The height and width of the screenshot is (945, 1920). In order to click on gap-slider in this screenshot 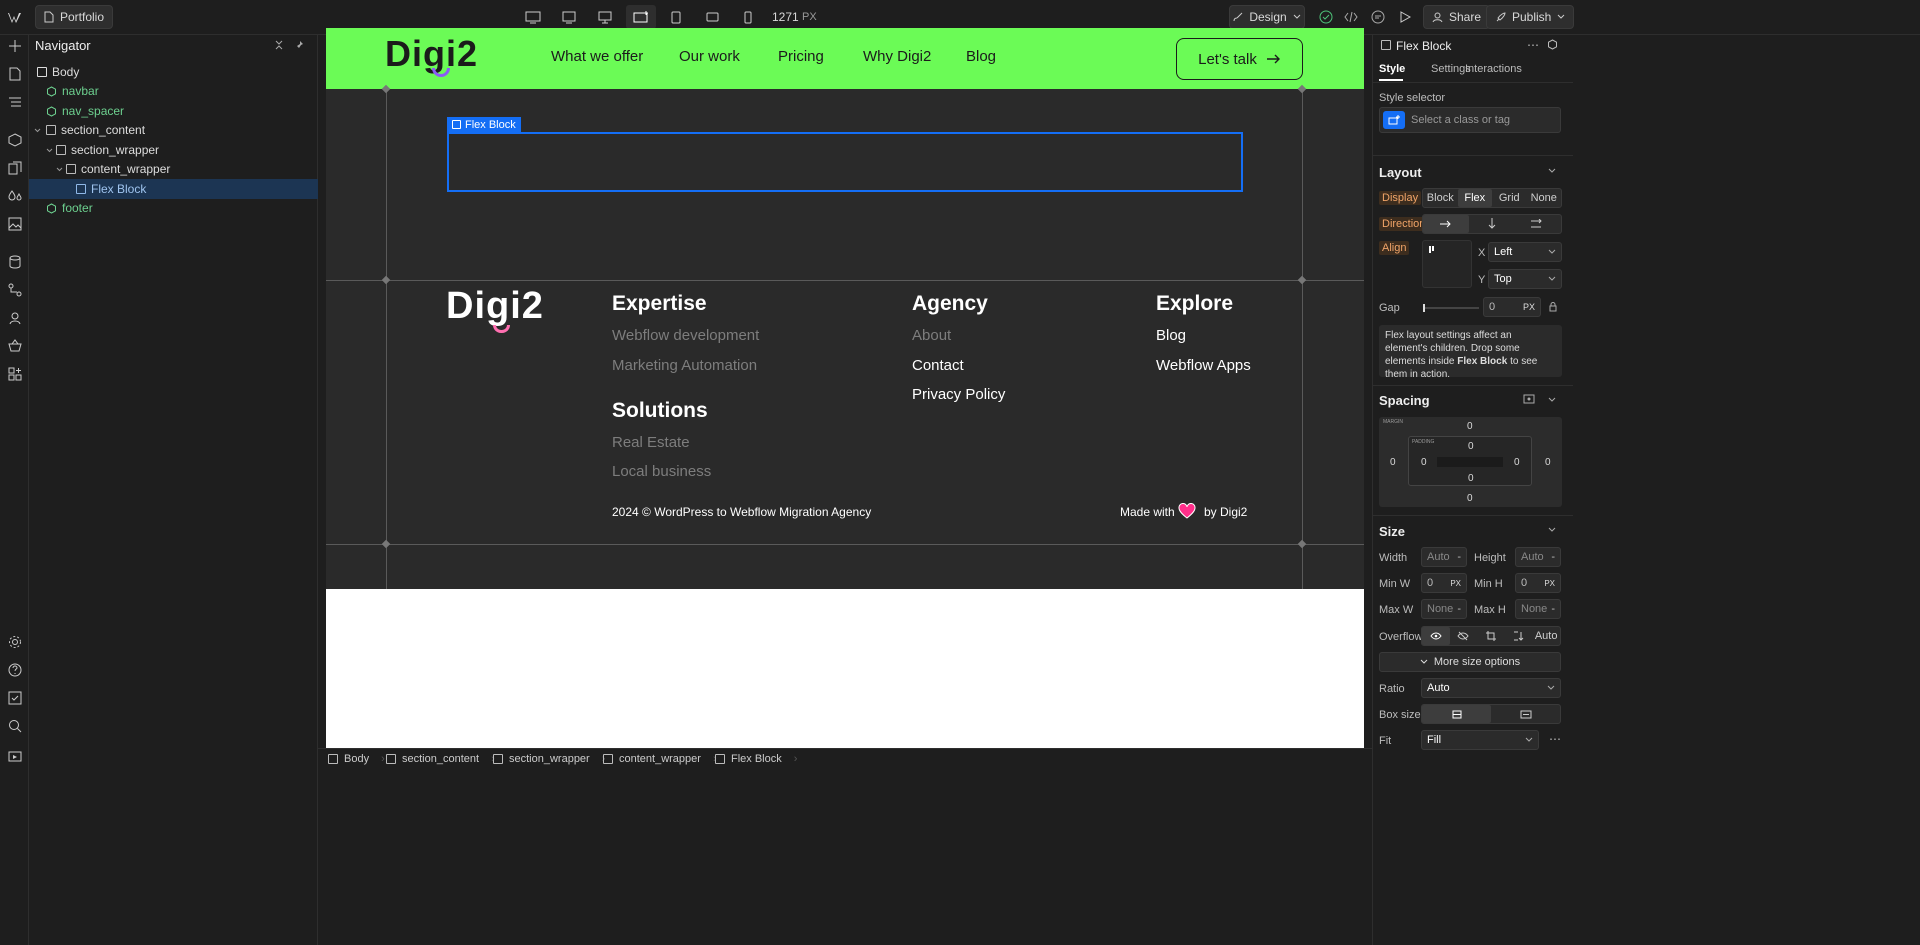, I will do `click(1451, 308)`.